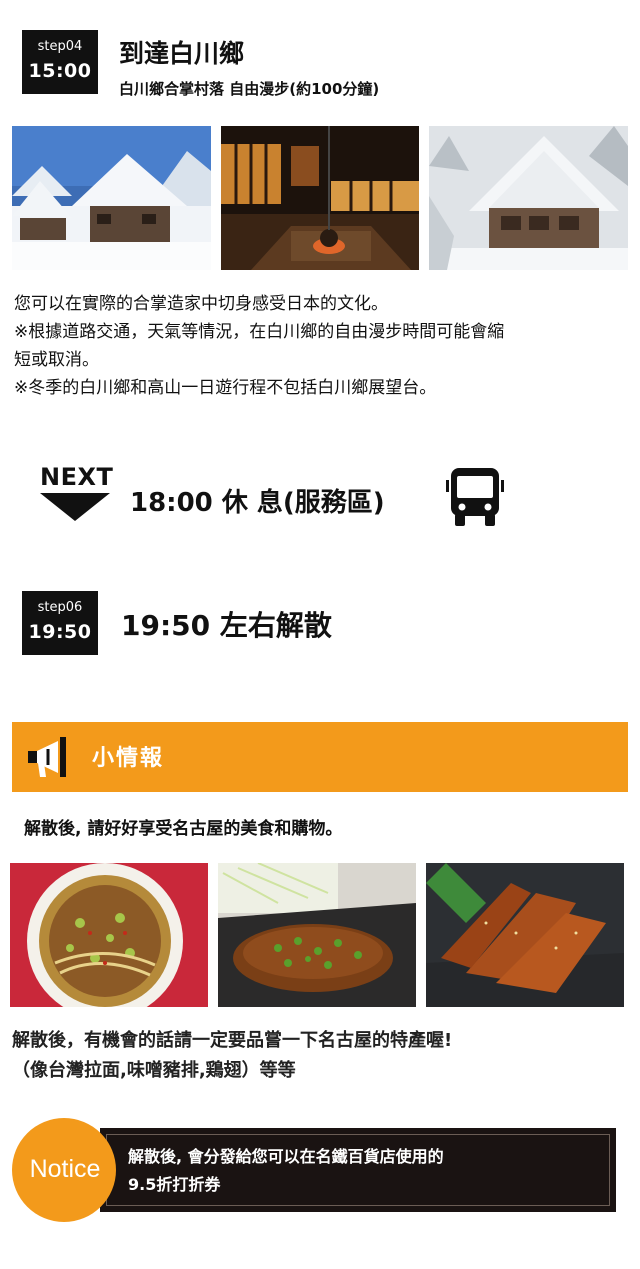 This screenshot has height=1269, width=640. Describe the element at coordinates (528, 198) in the screenshot. I see `snowy-gassho-house-photo` at that location.